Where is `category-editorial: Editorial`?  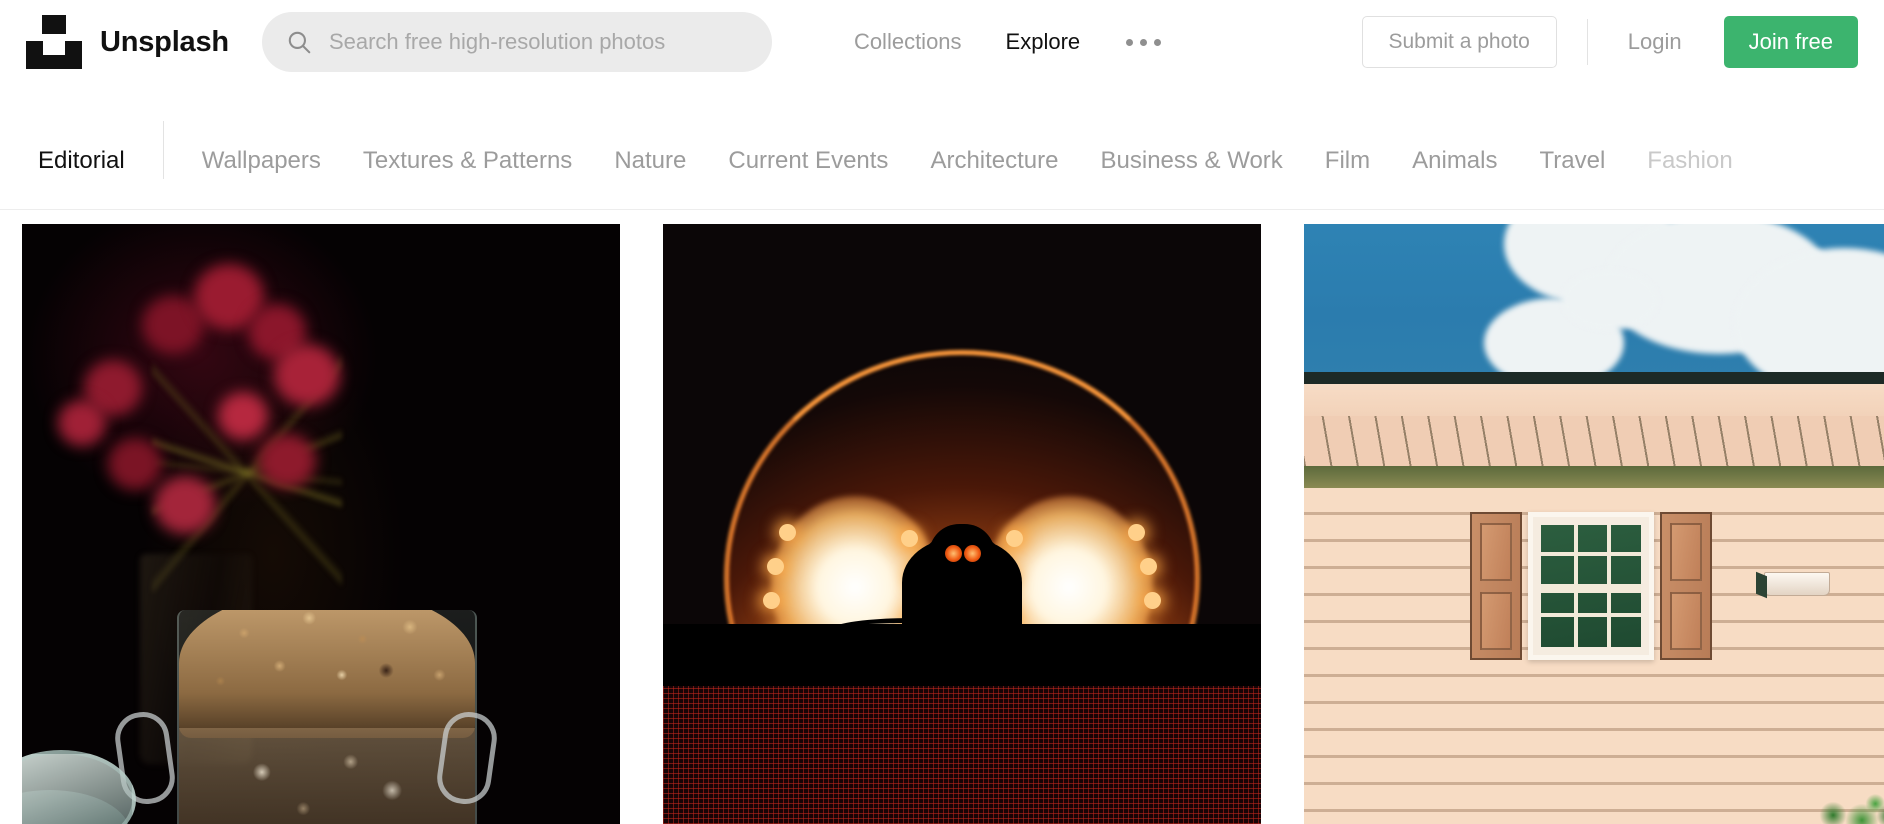
category-editorial: Editorial is located at coordinates (81, 147).